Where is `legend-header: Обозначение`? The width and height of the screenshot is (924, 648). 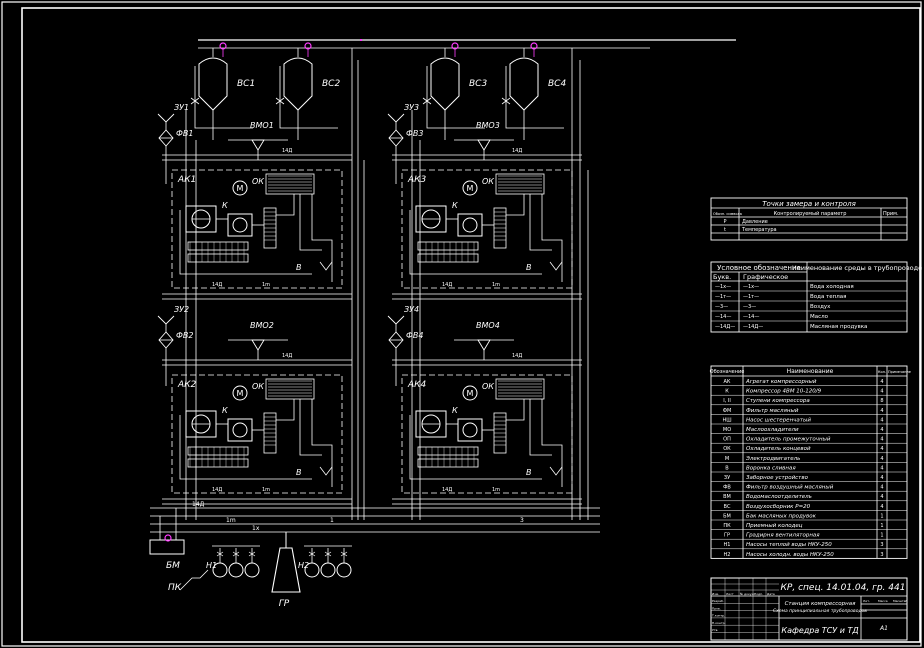 legend-header: Обозначение is located at coordinates (727, 372).